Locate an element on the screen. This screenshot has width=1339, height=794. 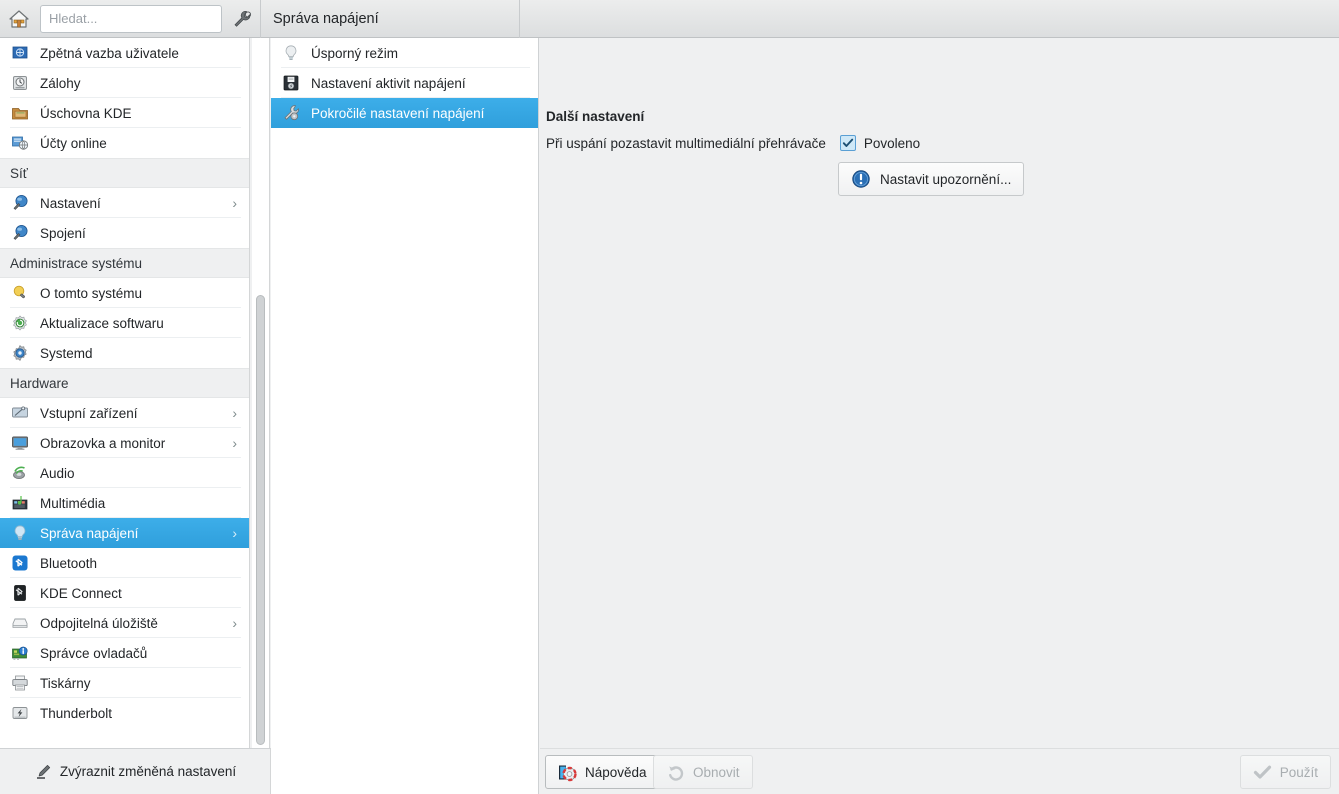
sidebar-item-network-settings: Nastavení › is located at coordinates (124, 203).